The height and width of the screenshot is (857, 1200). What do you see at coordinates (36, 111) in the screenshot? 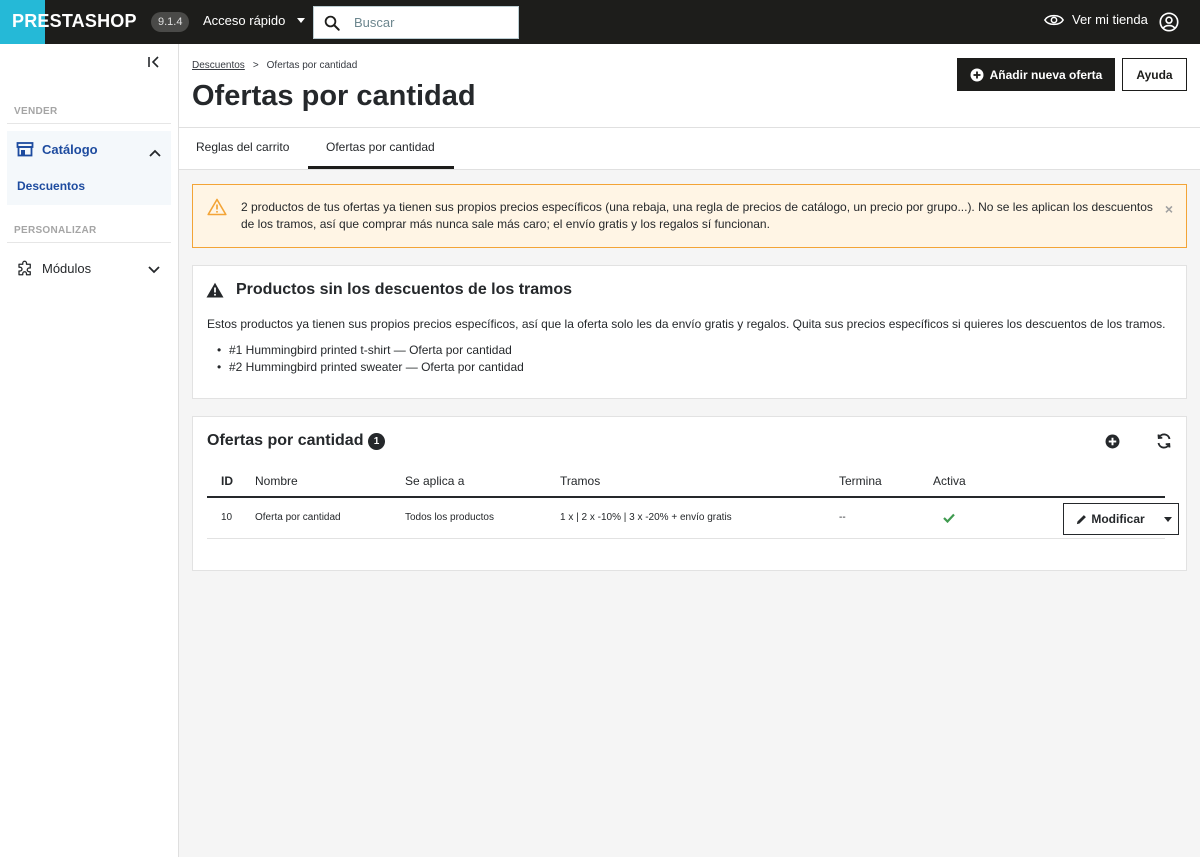
I see `section-label-sell: VENDER` at bounding box center [36, 111].